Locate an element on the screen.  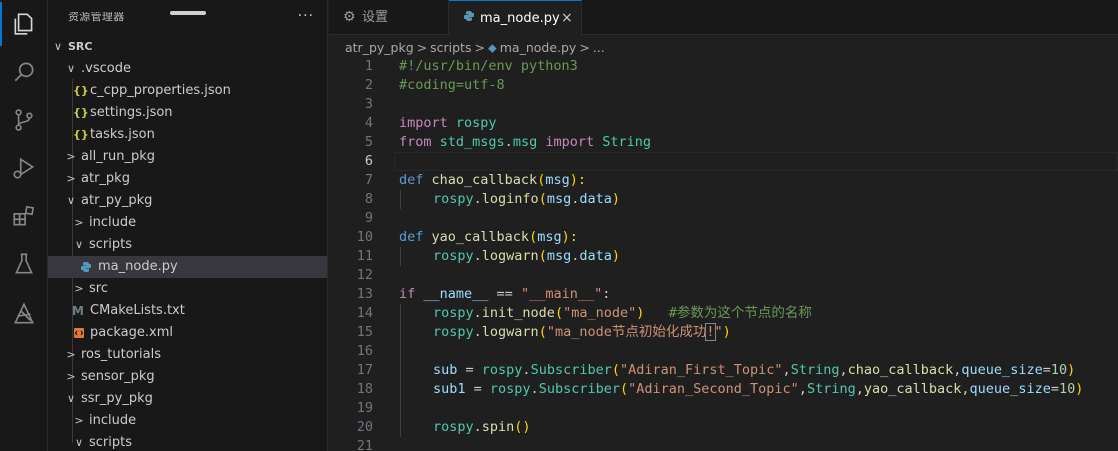
run-debug-icon is located at coordinates (24, 168).